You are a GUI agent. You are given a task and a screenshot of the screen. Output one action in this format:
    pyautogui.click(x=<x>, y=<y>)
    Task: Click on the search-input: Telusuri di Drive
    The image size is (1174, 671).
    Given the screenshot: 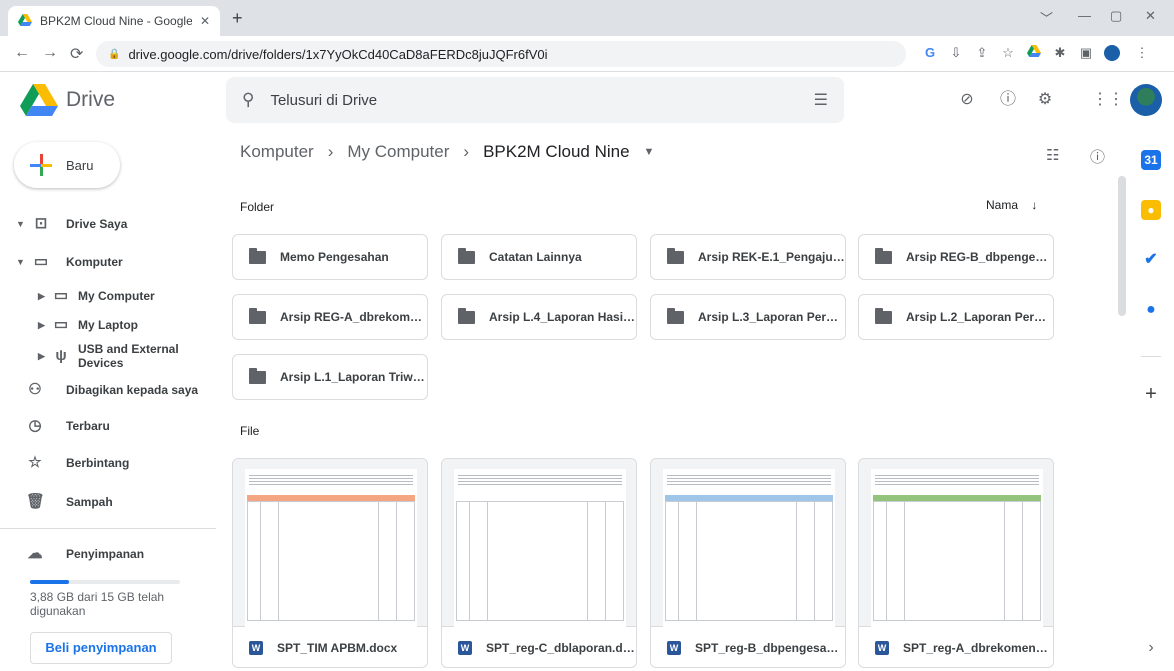 What is the action you would take?
    pyautogui.click(x=541, y=100)
    